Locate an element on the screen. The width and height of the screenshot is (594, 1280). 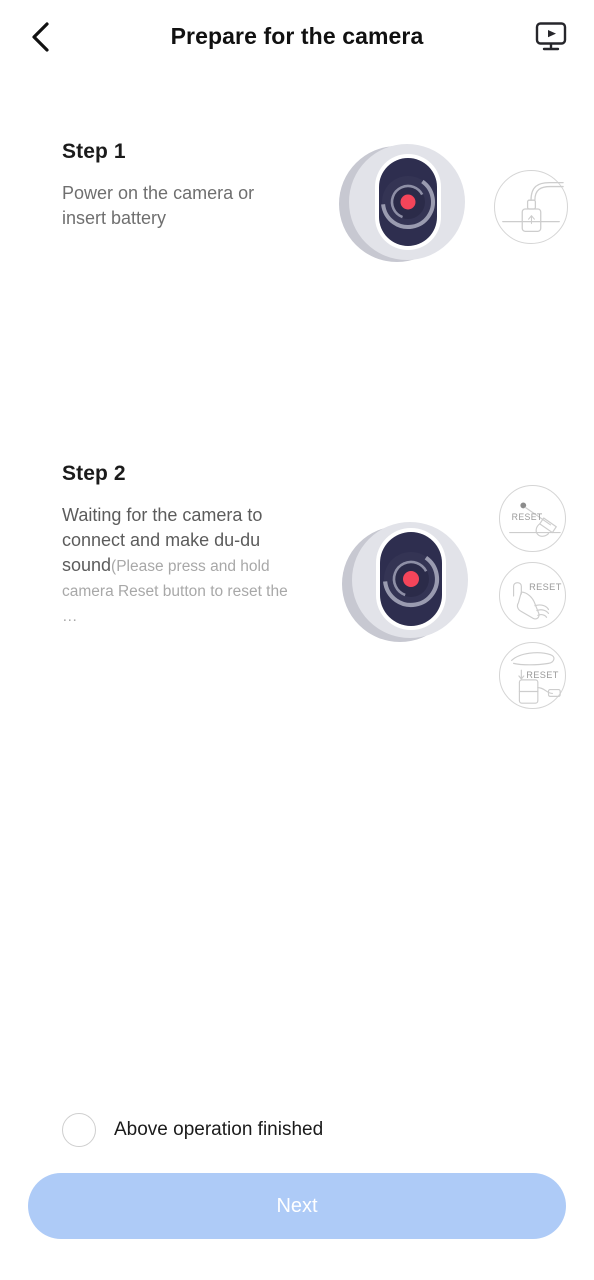
checkbox-label: Above operation finished is located at coordinates (219, 1129).